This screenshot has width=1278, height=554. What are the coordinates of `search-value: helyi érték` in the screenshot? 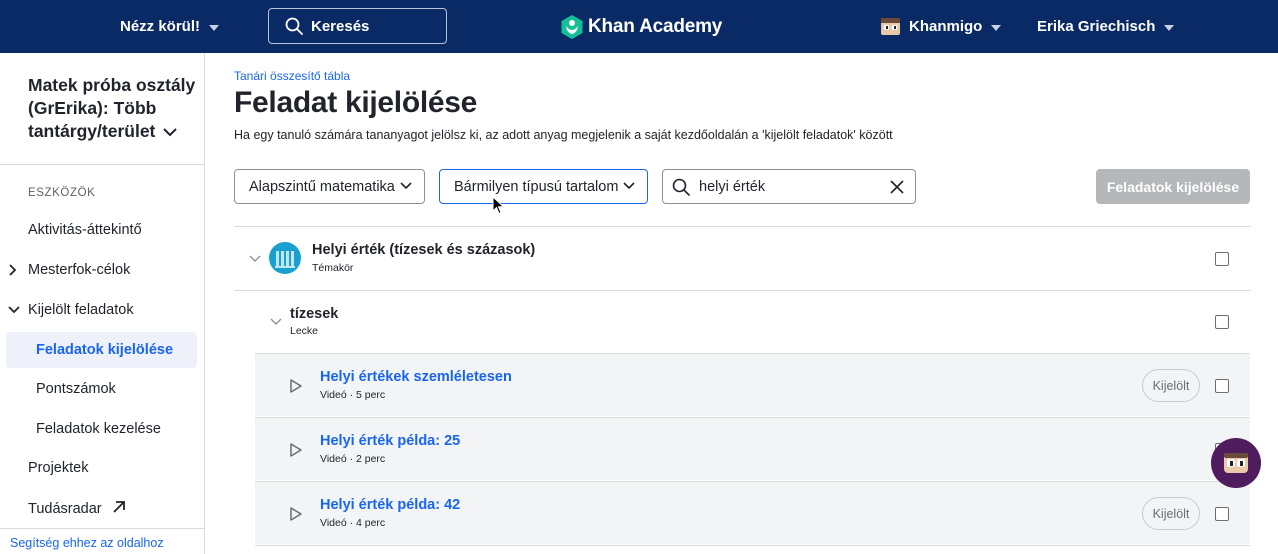 It's located at (732, 186).